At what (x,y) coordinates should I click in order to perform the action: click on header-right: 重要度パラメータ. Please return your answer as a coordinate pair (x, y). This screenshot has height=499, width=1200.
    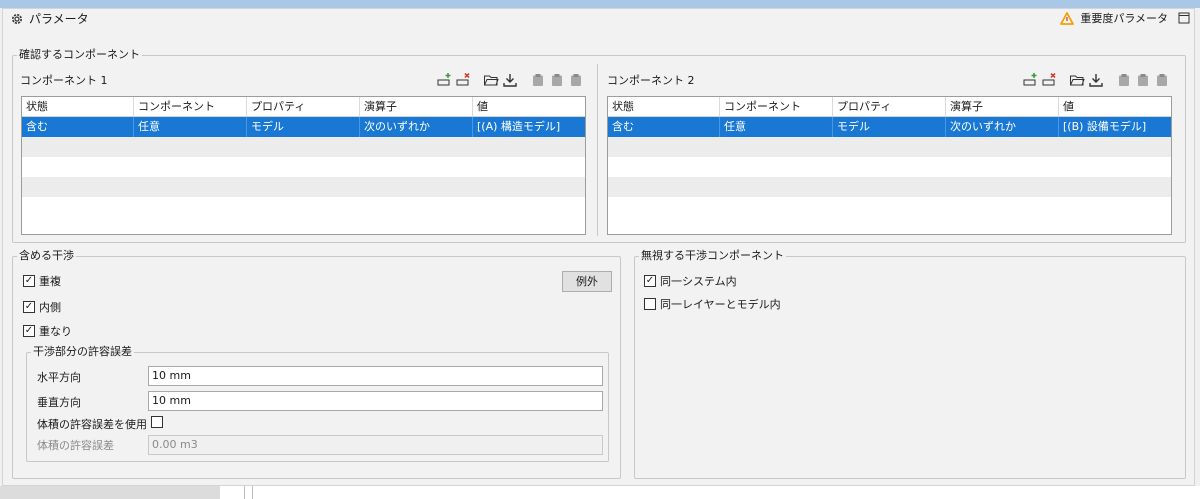
    Looking at the image, I should click on (1125, 18).